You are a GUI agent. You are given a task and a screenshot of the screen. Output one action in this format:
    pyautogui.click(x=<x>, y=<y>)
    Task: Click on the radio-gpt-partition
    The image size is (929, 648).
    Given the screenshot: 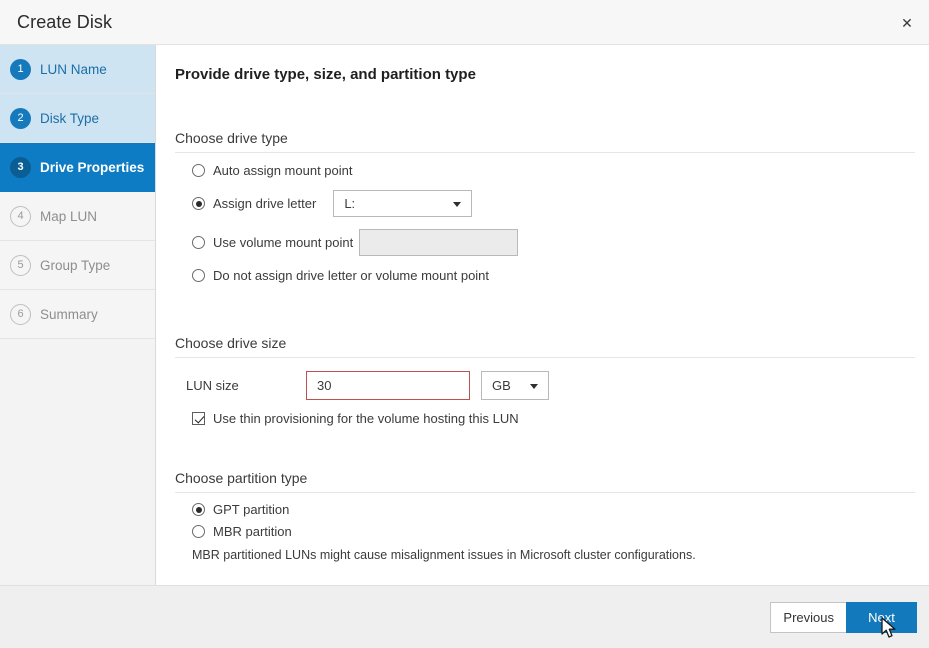 What is the action you would take?
    pyautogui.click(x=198, y=509)
    